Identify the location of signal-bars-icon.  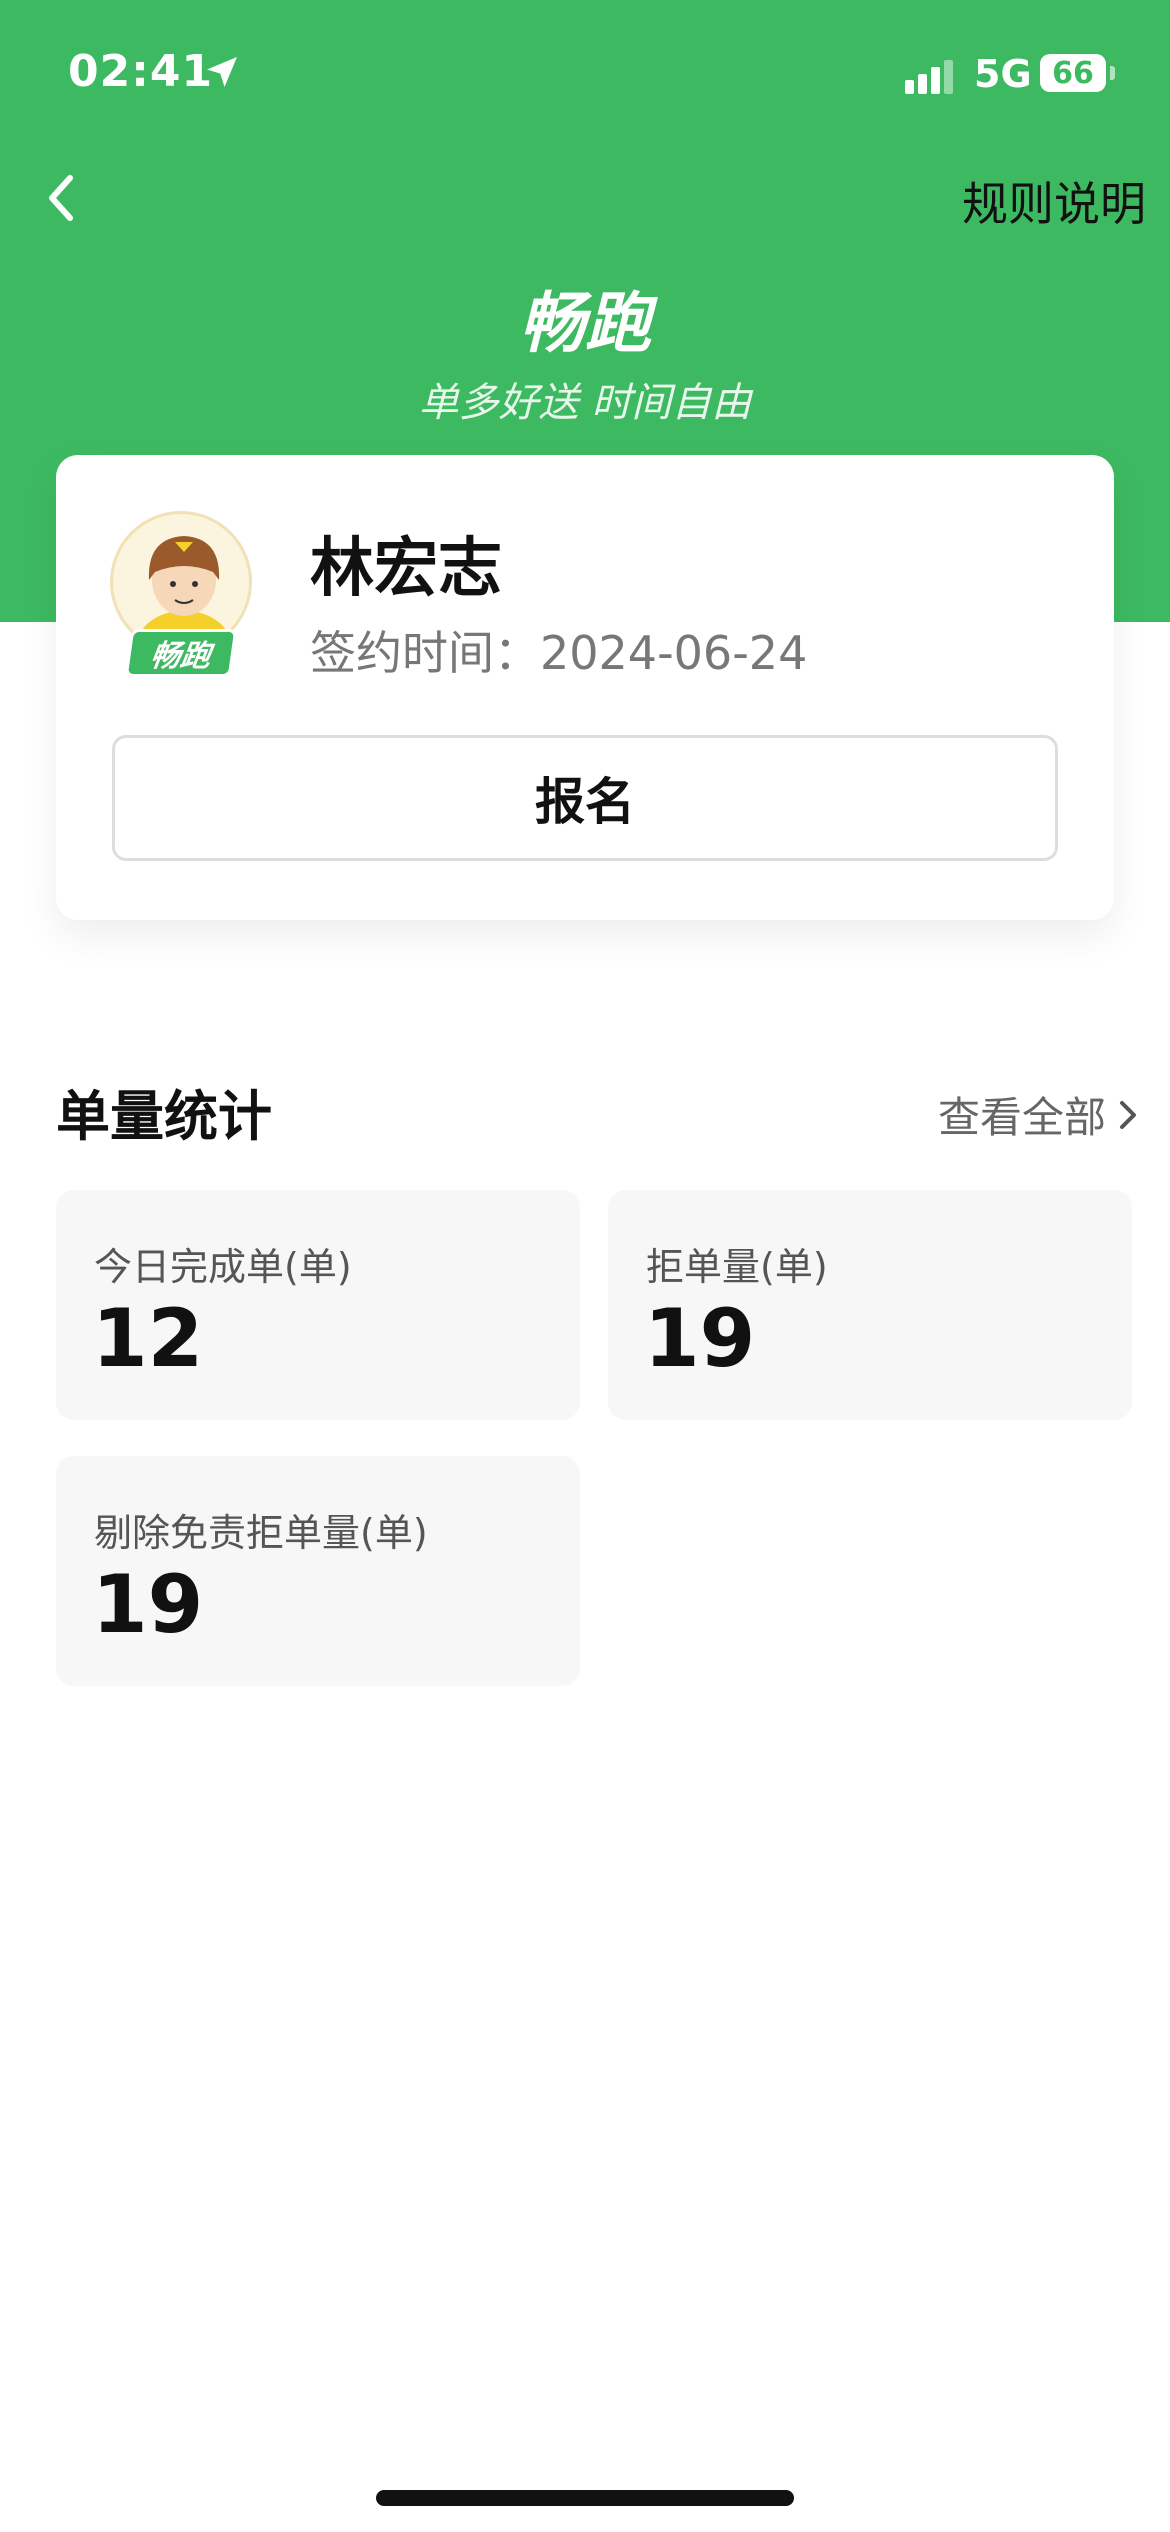
(929, 77).